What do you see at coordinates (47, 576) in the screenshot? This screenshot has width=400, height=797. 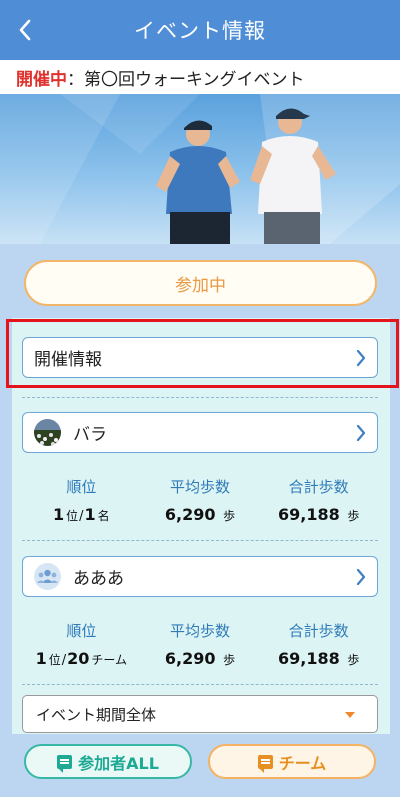 I see `group-icon` at bounding box center [47, 576].